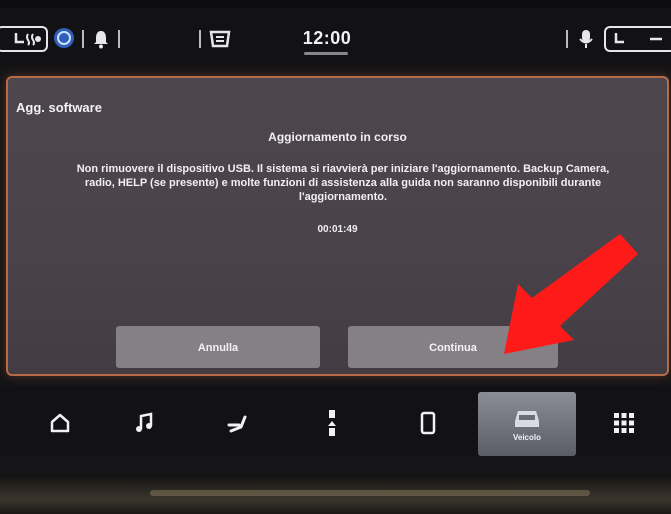 This screenshot has height=514, width=671. Describe the element at coordinates (526, 437) in the screenshot. I see `nav-vehicle-label: Veicolo` at that location.